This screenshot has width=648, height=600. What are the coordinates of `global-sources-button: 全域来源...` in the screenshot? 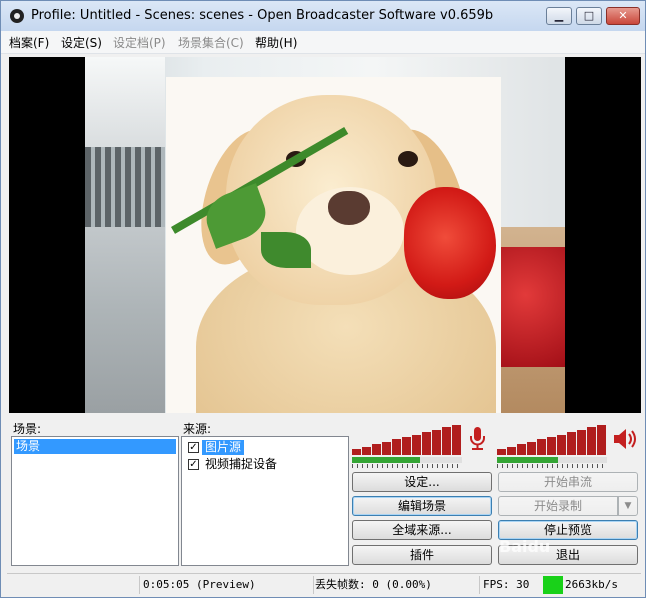 It's located at (422, 530).